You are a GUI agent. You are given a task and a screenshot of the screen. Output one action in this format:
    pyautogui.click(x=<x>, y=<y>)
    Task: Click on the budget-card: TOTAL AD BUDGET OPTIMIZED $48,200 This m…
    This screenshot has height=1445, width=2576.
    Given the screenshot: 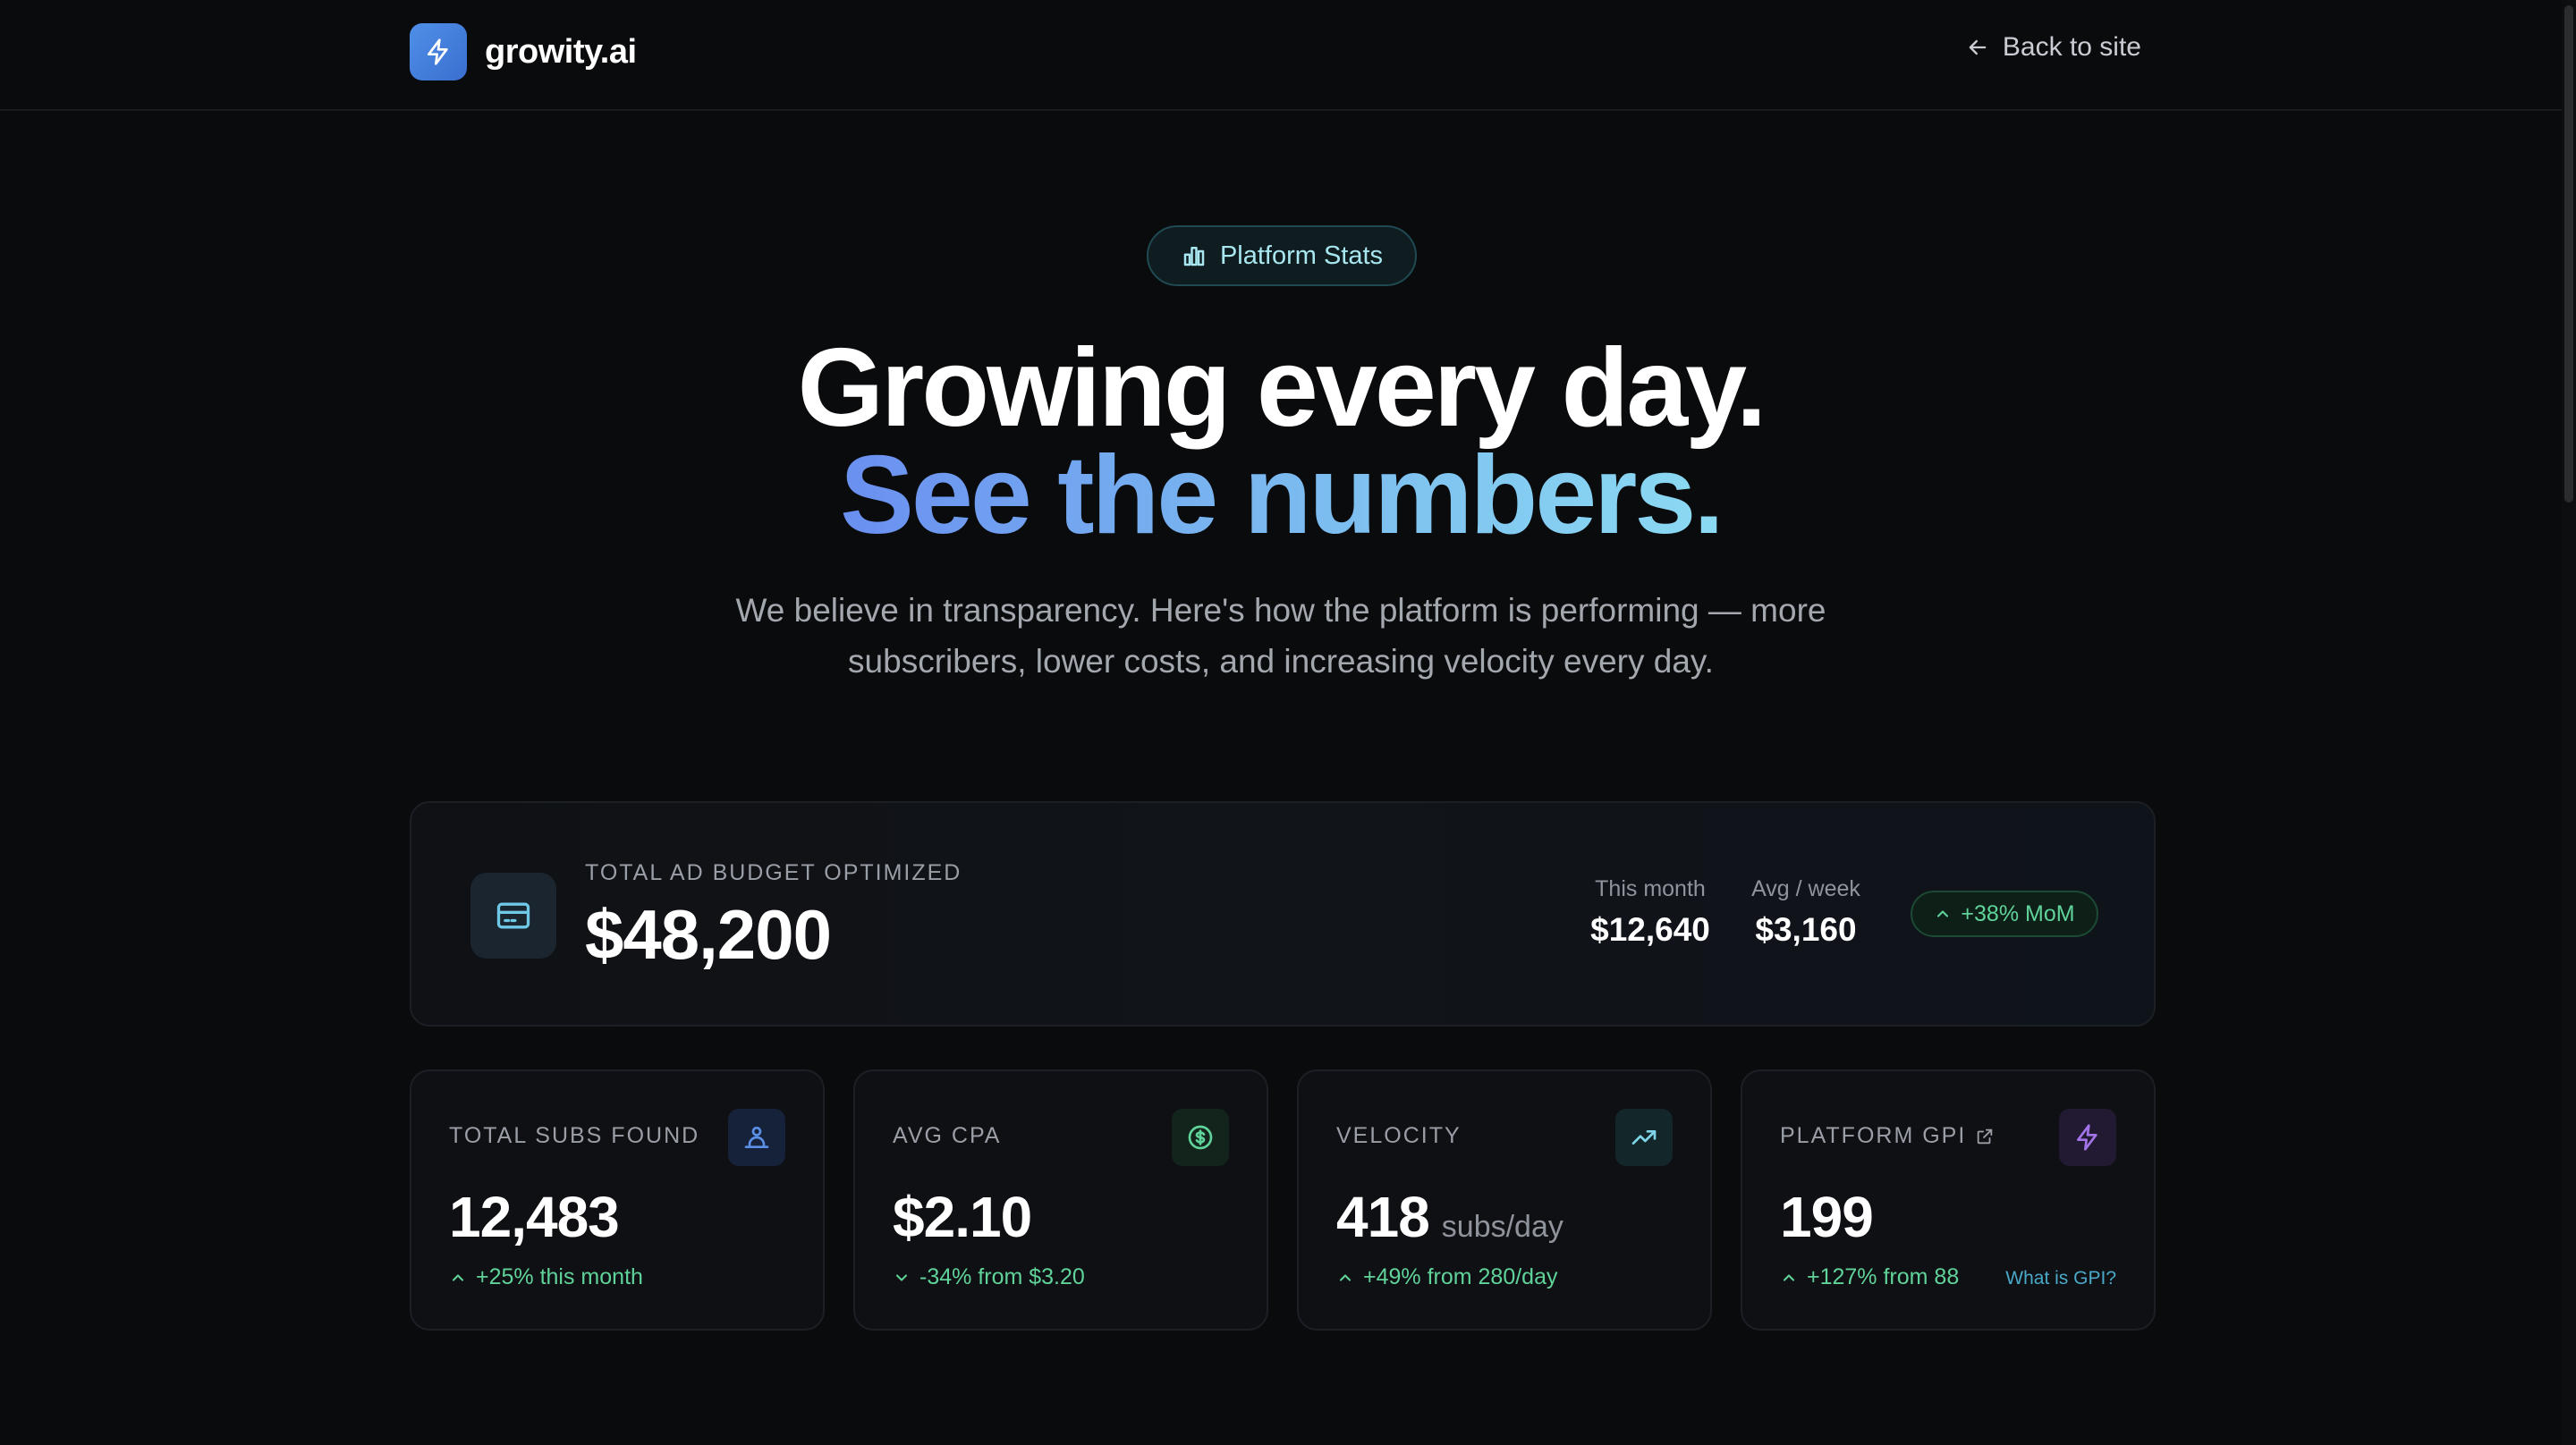 What is the action you would take?
    pyautogui.click(x=1283, y=914)
    